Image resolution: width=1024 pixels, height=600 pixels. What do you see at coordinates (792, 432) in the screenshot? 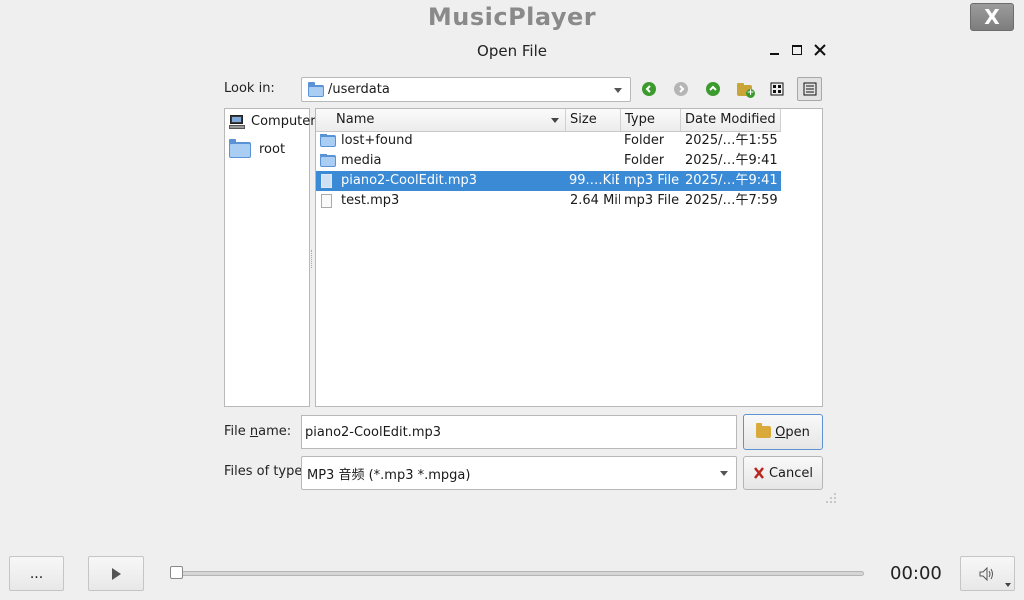
I see `open-label: Open` at bounding box center [792, 432].